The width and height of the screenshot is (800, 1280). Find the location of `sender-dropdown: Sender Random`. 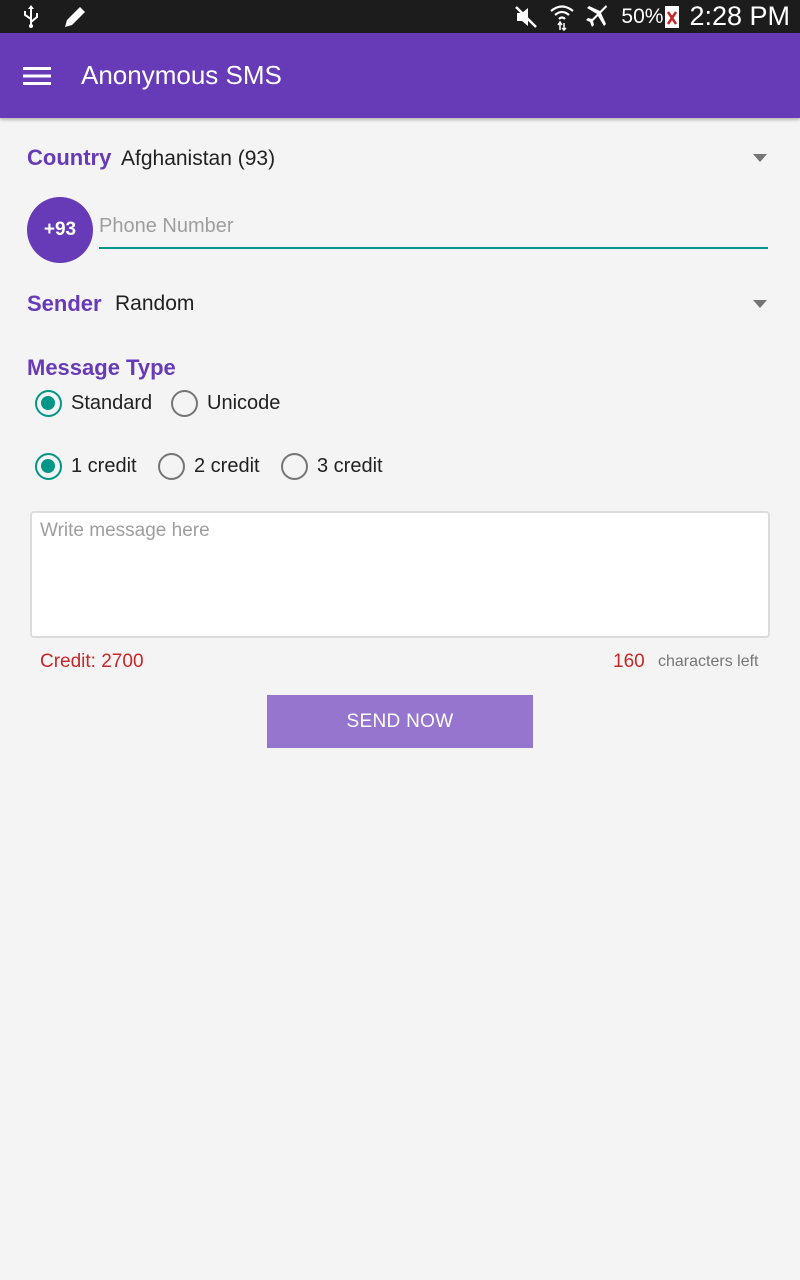

sender-dropdown: Sender Random is located at coordinates (400, 305).